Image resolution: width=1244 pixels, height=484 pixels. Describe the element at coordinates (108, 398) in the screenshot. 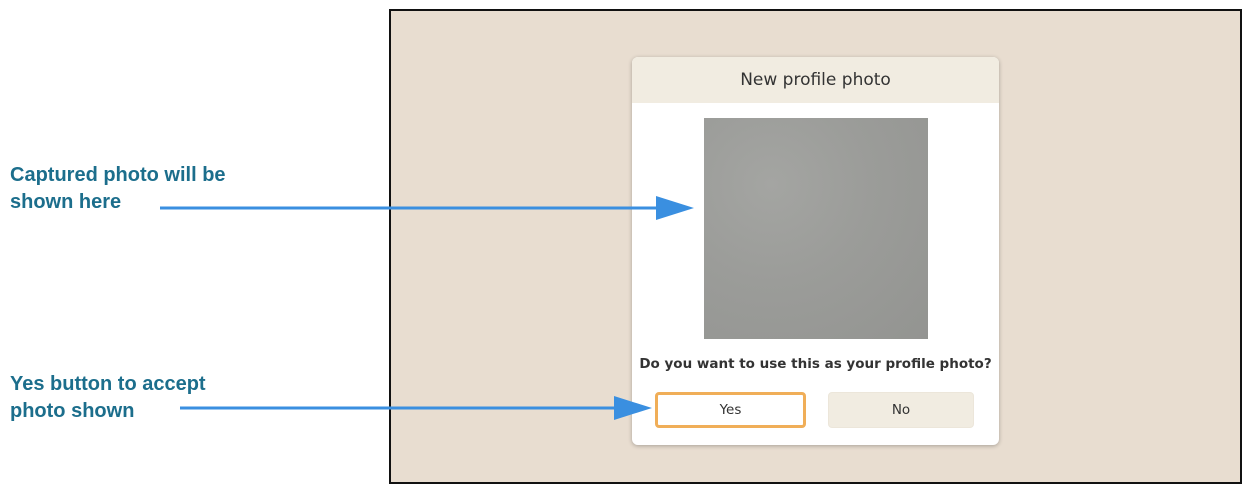

I see `yes-callout-text: Yes button to accept photo shown` at that location.